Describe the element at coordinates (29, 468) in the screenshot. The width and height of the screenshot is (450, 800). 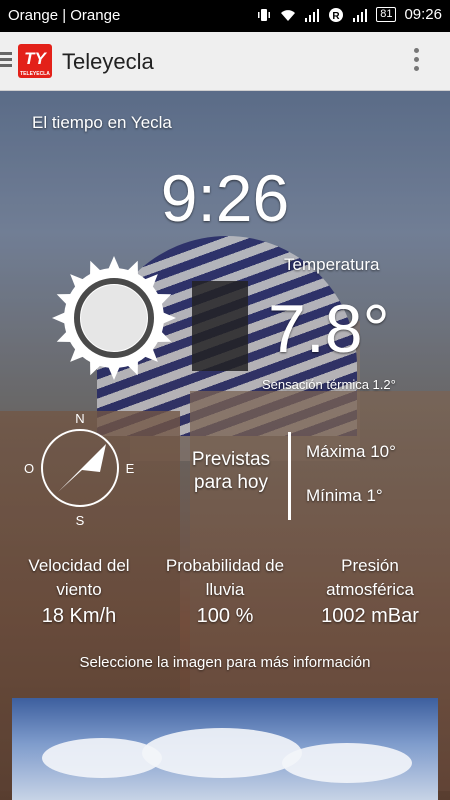
I see `compass-o: O` at that location.